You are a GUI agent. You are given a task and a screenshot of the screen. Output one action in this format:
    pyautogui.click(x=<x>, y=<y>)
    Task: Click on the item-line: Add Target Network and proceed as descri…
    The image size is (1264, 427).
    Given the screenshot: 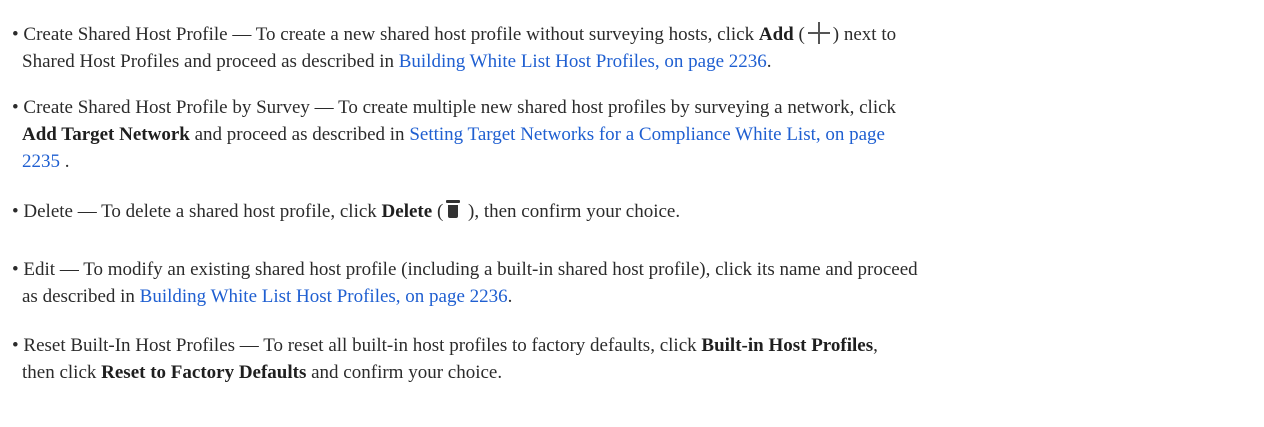 What is the action you would take?
    pyautogui.click(x=632, y=134)
    